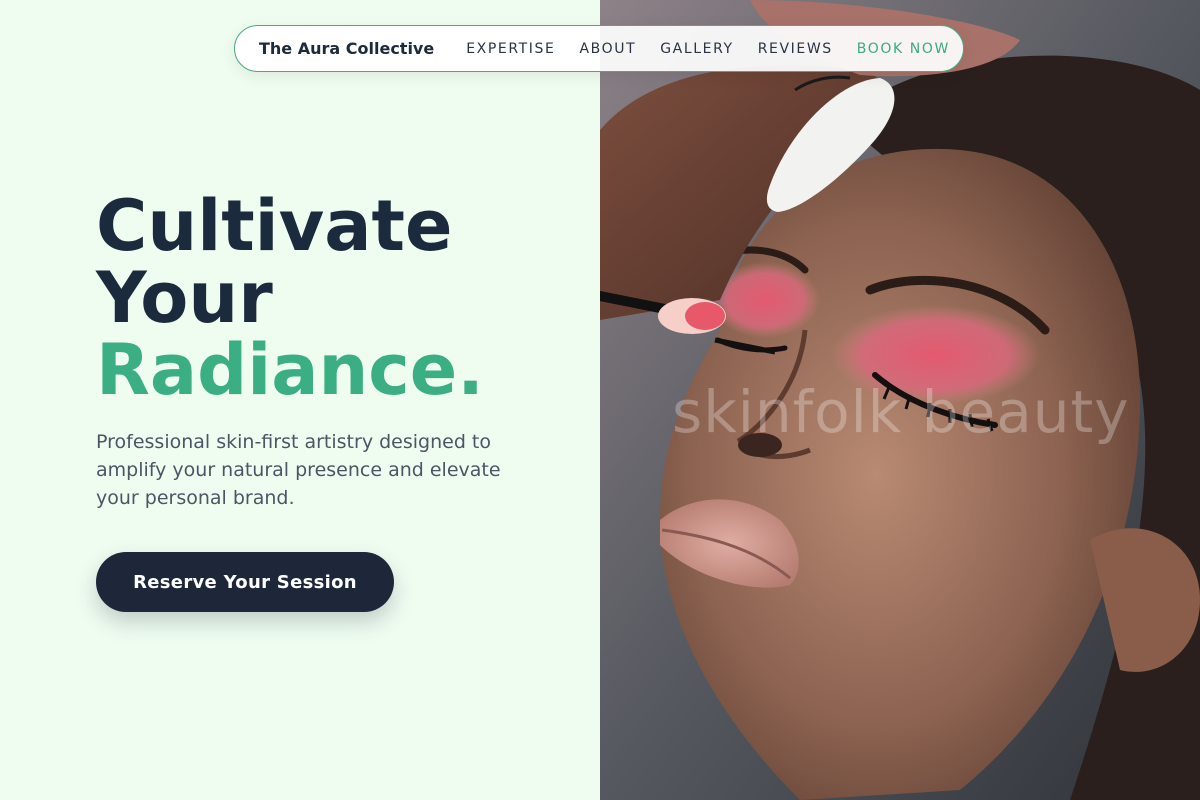 The width and height of the screenshot is (1200, 800). Describe the element at coordinates (510, 49) in the screenshot. I see `nav-link-expertise: EXPERTISE` at that location.